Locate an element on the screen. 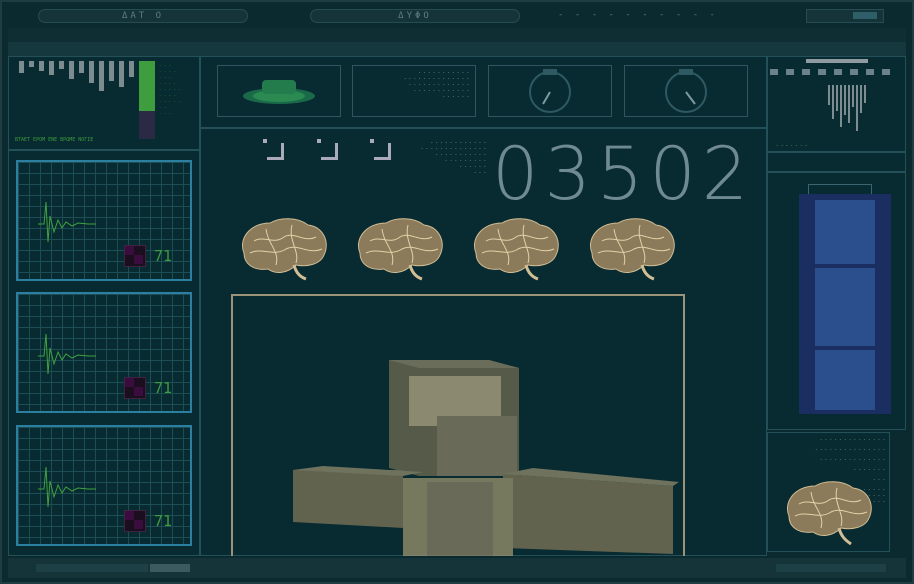  signal-bars is located at coordinates (830, 95).